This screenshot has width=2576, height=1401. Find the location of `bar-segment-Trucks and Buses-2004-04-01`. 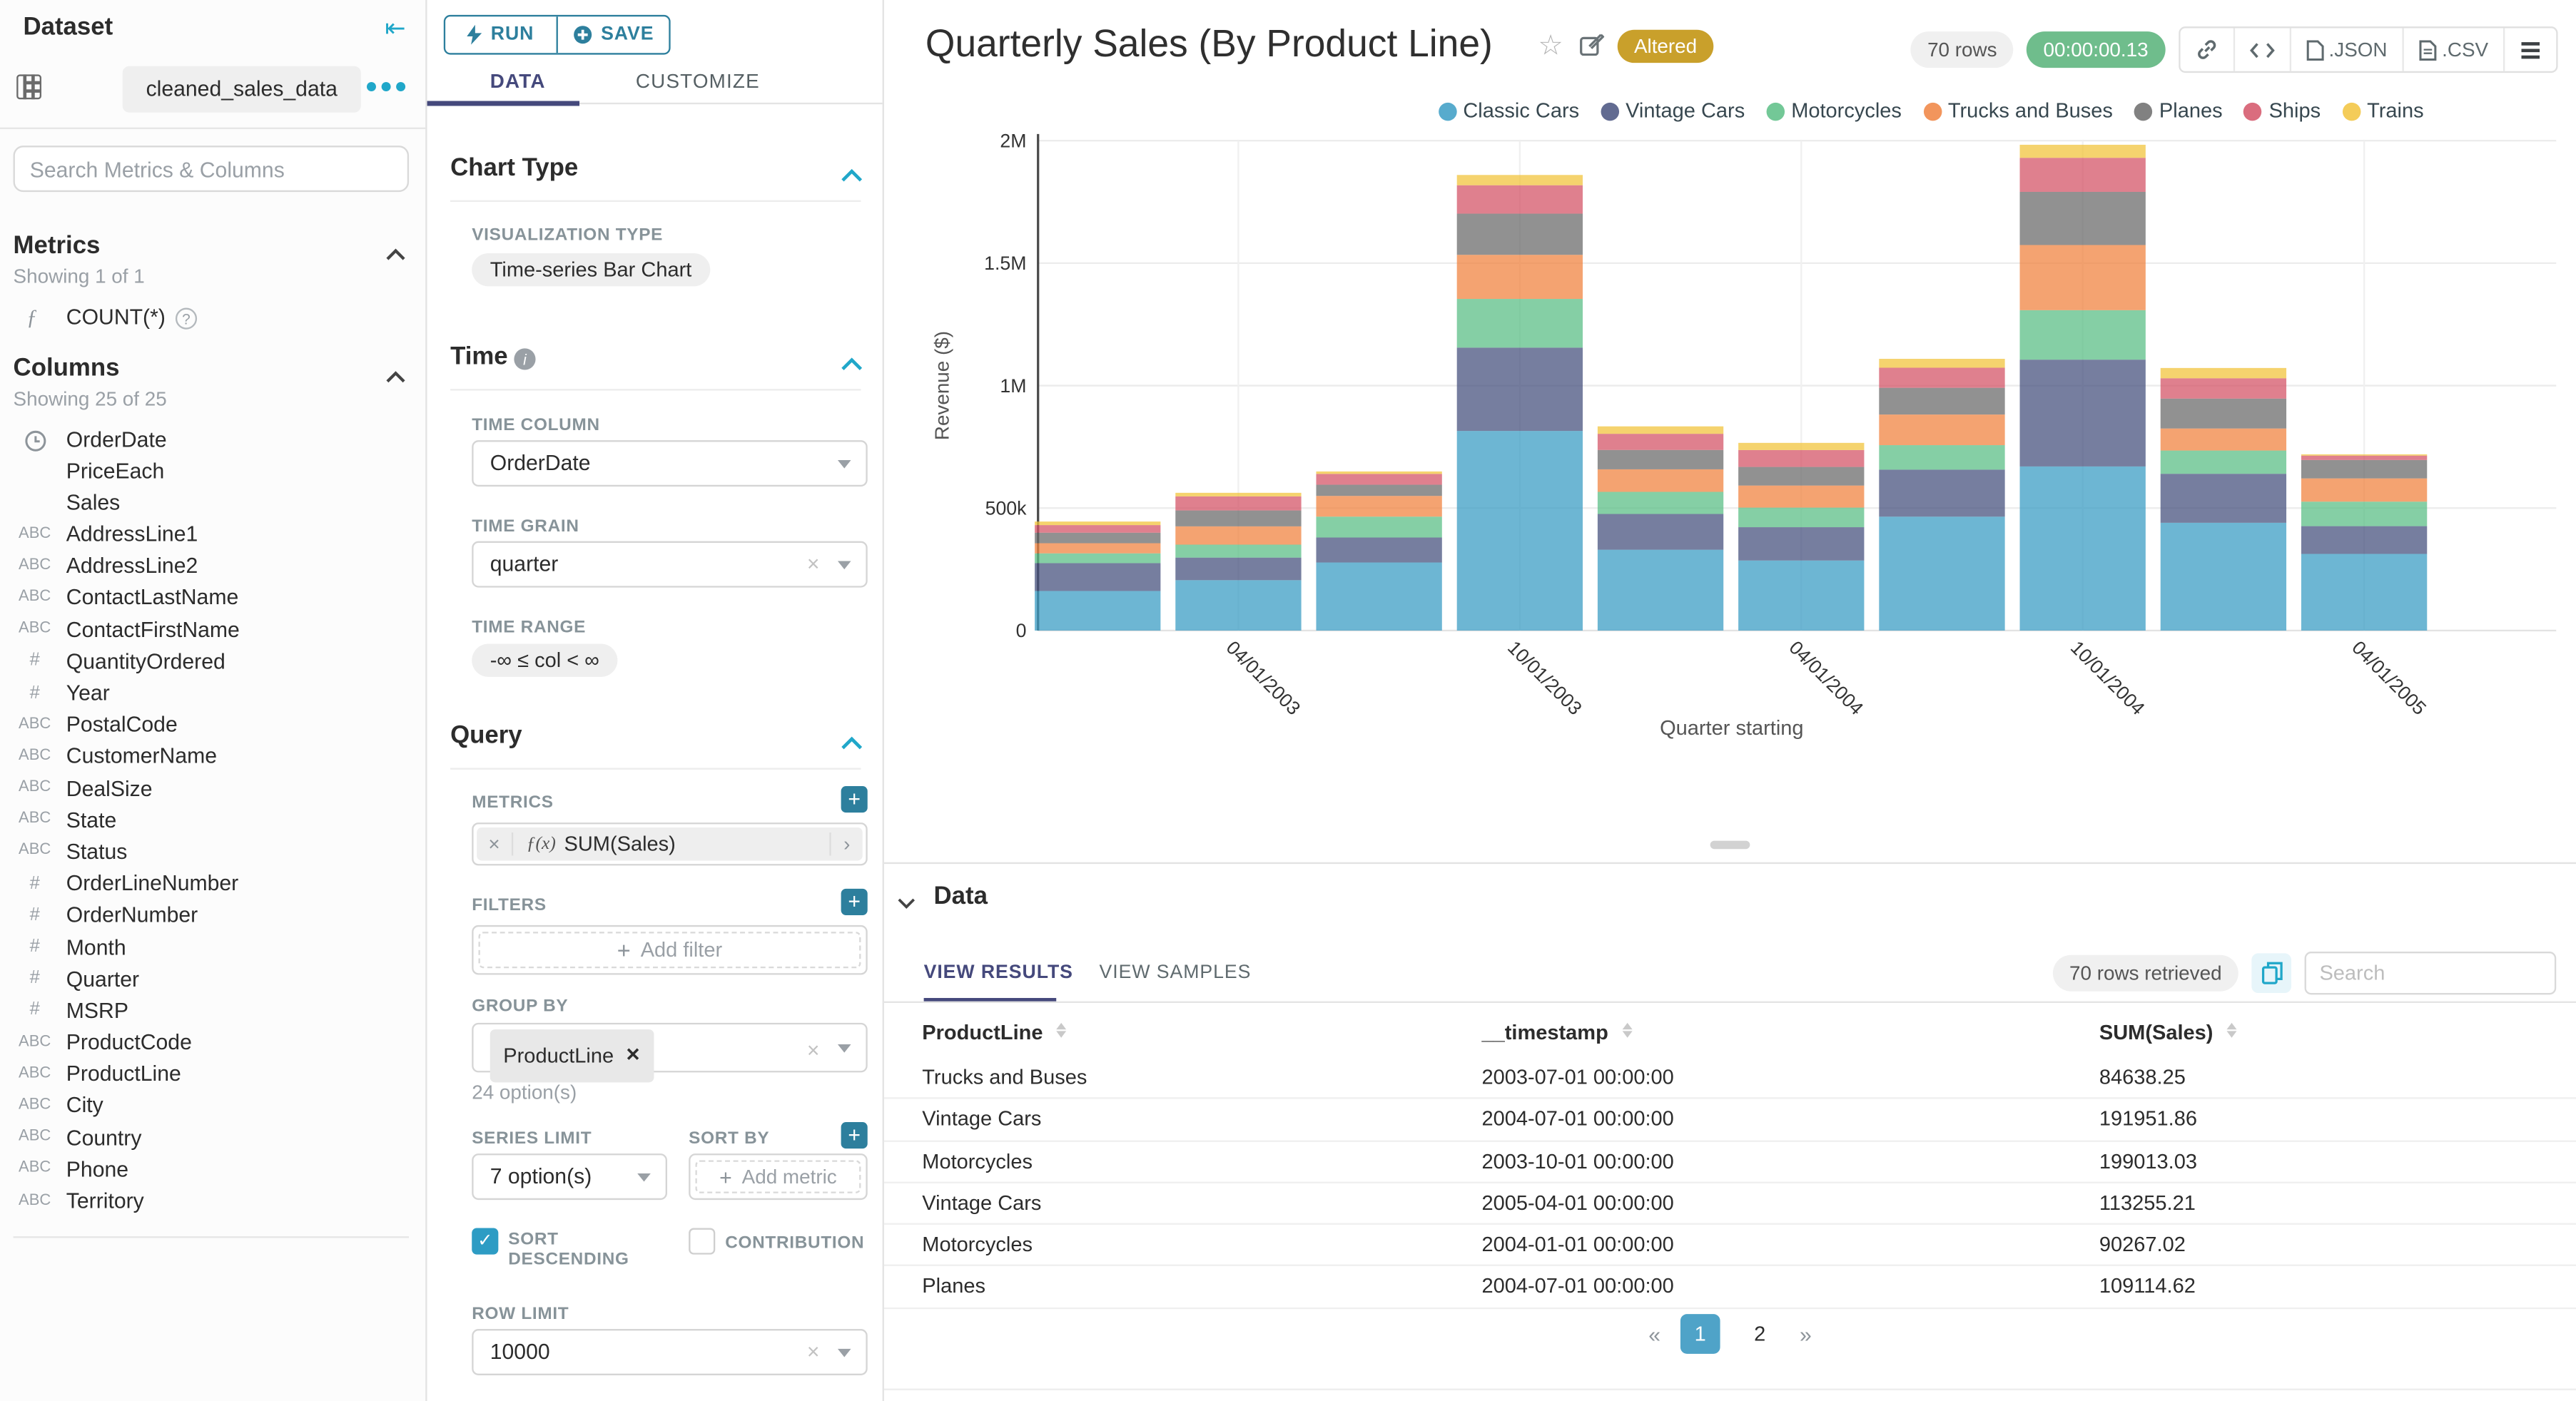

bar-segment-Trucks and Buses-2004-04-01 is located at coordinates (1801, 496).